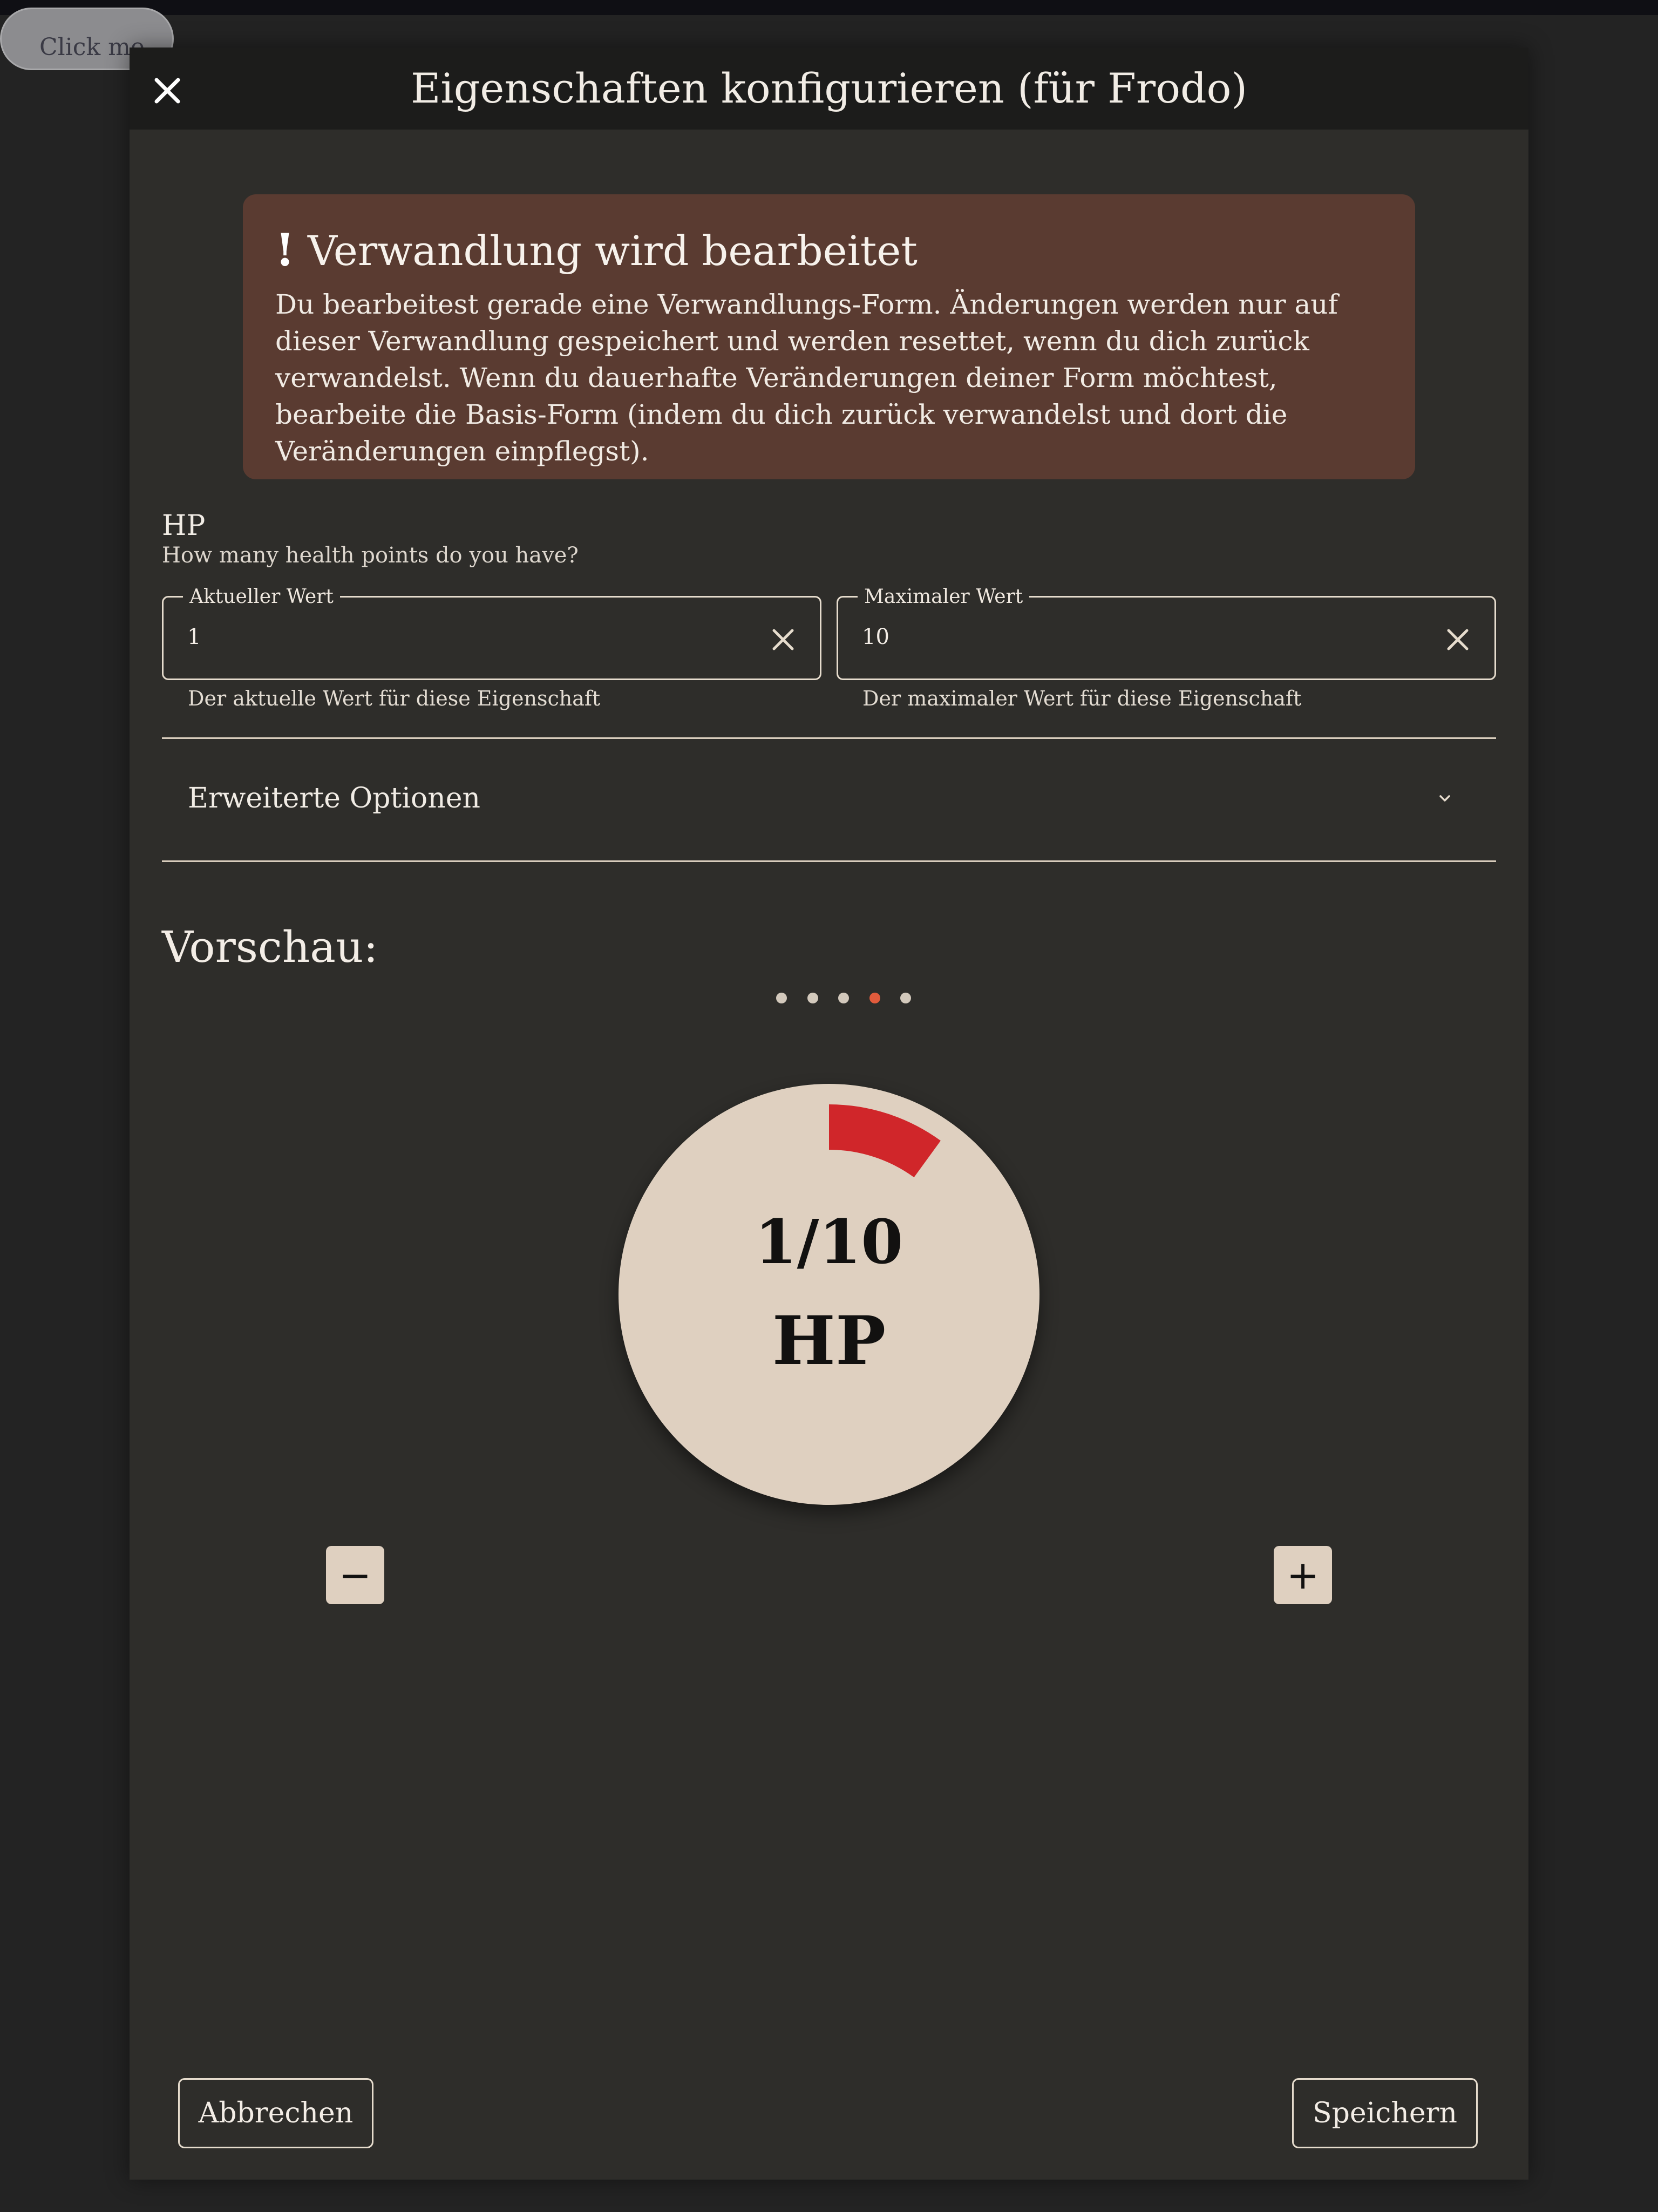 This screenshot has height=2212, width=1658. I want to click on current-value-clear-button, so click(783, 640).